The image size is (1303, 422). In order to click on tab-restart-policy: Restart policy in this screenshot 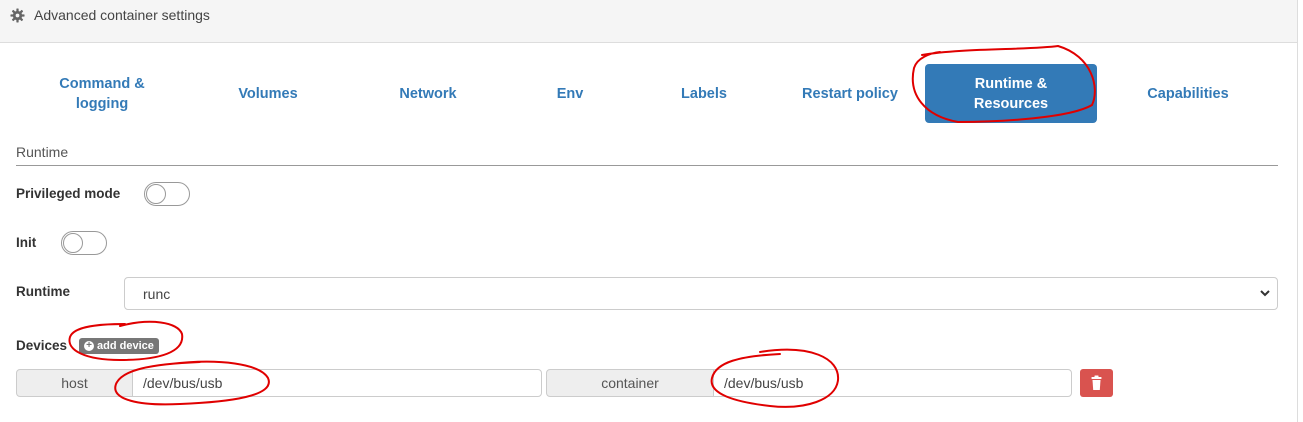, I will do `click(850, 93)`.